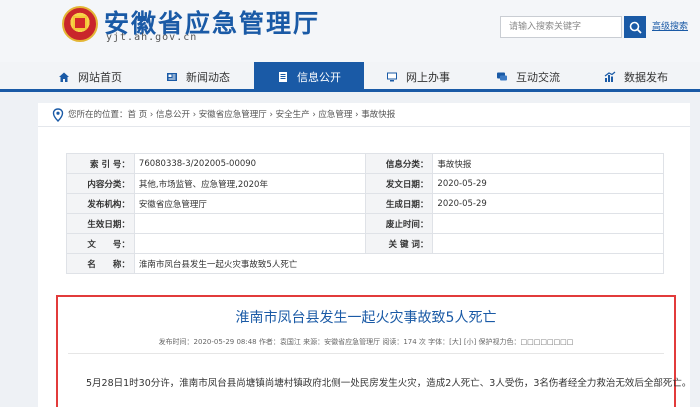 The height and width of the screenshot is (407, 700). What do you see at coordinates (249, 183) in the screenshot?
I see `content-value: 其他,市场监管、应急管理,2020年` at bounding box center [249, 183].